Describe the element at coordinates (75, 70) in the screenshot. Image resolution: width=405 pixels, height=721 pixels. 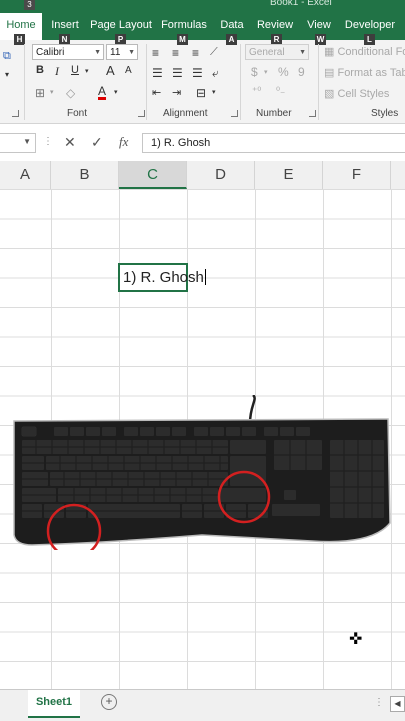
I see `underline-button: U` at that location.